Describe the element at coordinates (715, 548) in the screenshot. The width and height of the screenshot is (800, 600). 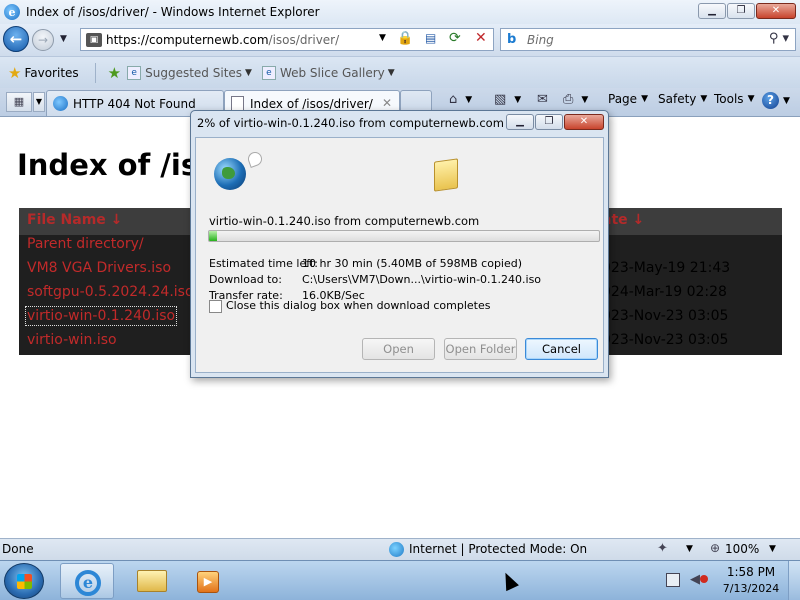
I see `zoom-icon: ⊕` at that location.